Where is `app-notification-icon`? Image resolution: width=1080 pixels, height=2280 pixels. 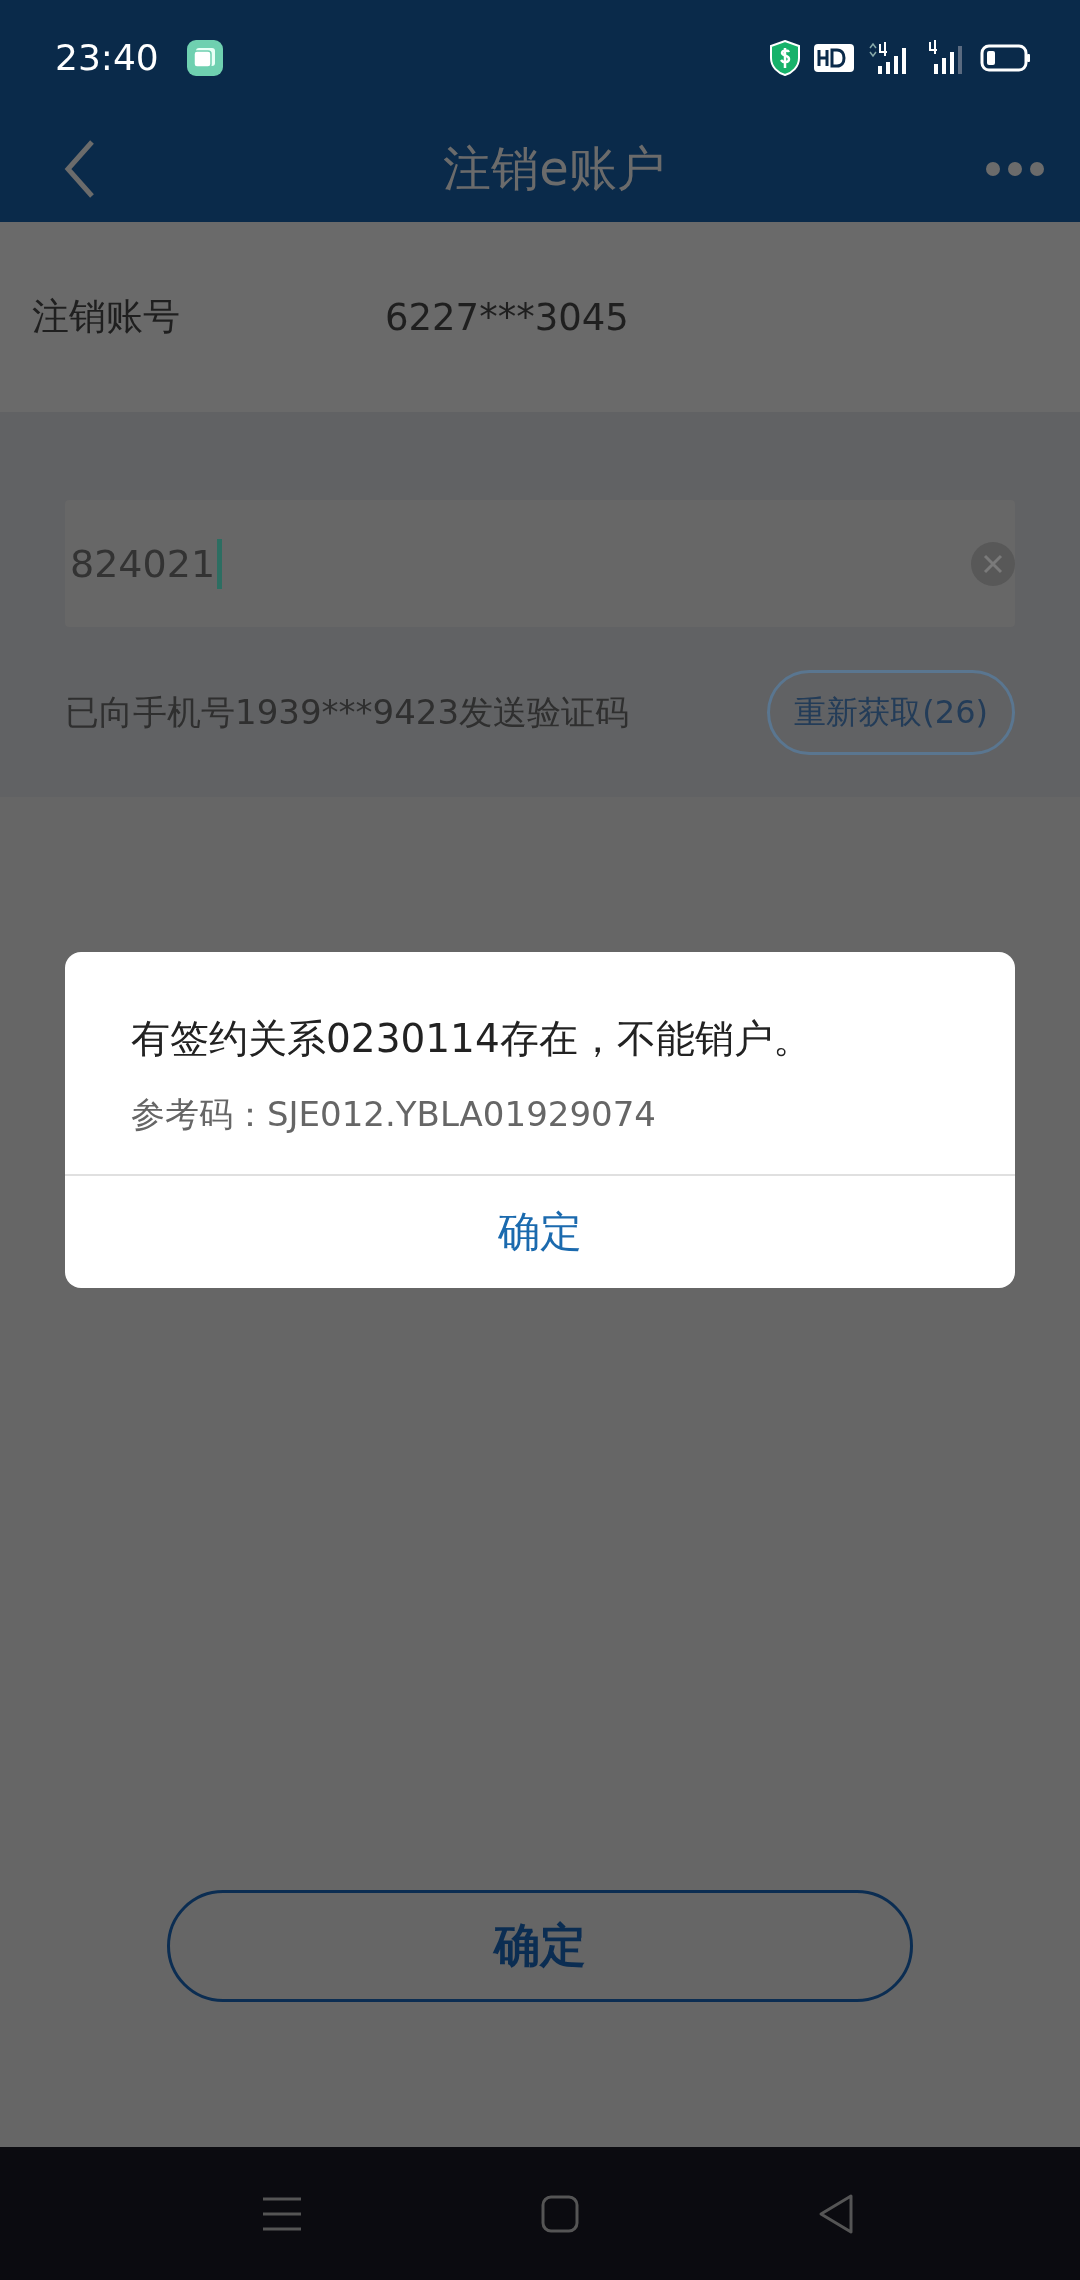
app-notification-icon is located at coordinates (204, 57).